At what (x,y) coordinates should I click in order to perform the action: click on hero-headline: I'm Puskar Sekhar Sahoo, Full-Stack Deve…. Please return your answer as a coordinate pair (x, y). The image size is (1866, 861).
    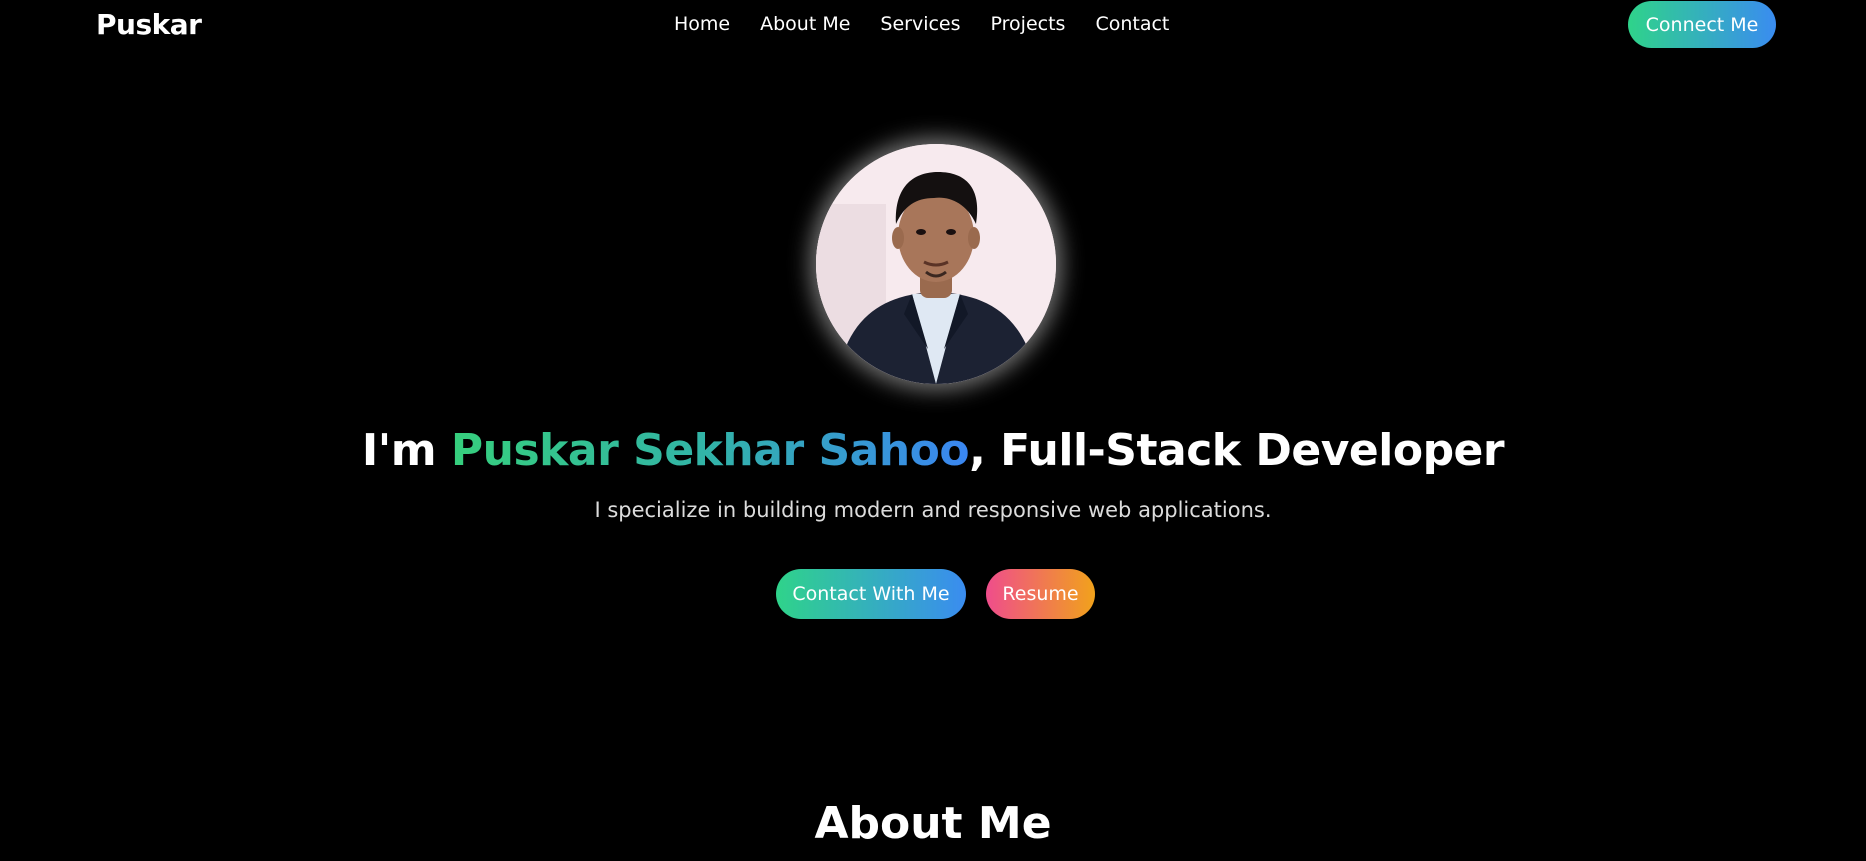
    Looking at the image, I should click on (933, 450).